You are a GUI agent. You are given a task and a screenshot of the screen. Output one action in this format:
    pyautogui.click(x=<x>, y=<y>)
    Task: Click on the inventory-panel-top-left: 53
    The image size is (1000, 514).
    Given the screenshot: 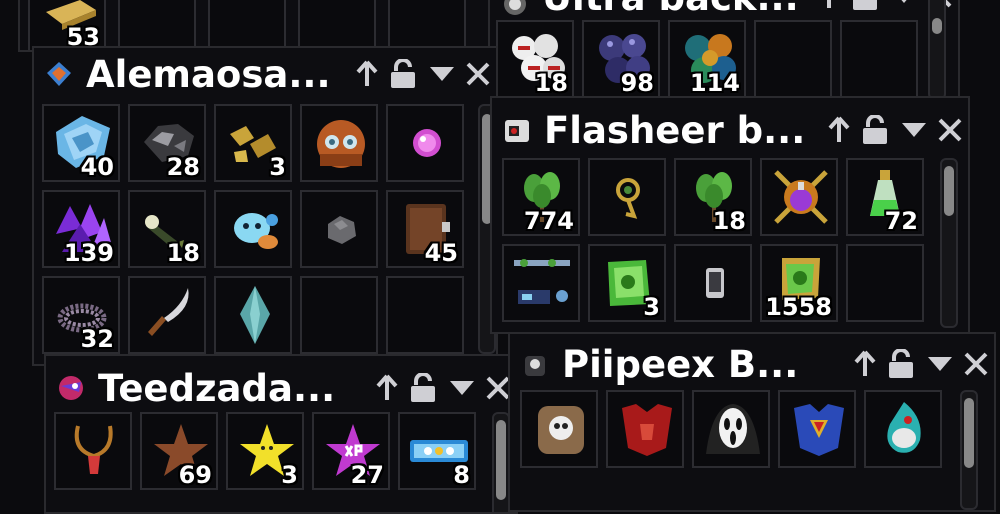 What is the action you would take?
    pyautogui.click(x=255, y=26)
    